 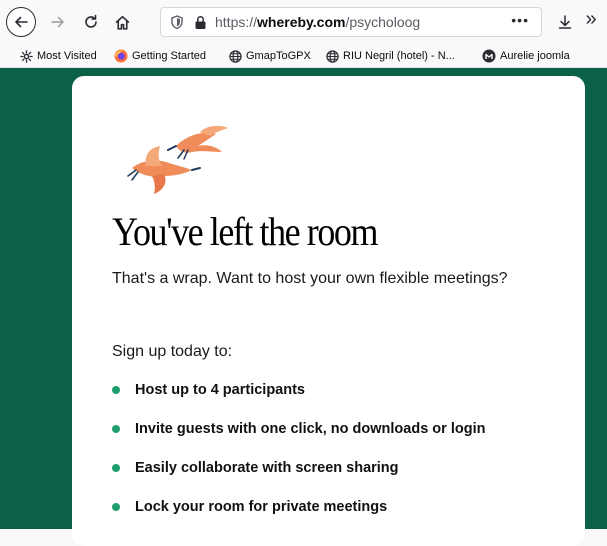 I want to click on joomla-icon, so click(x=489, y=56).